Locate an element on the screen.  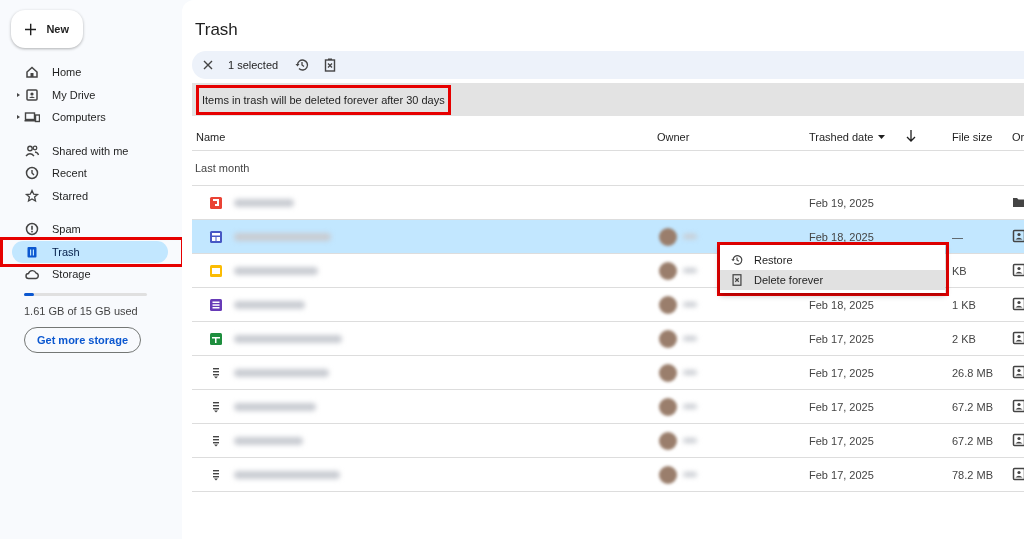
nav-item: Spam is located at coordinates (90, 229).